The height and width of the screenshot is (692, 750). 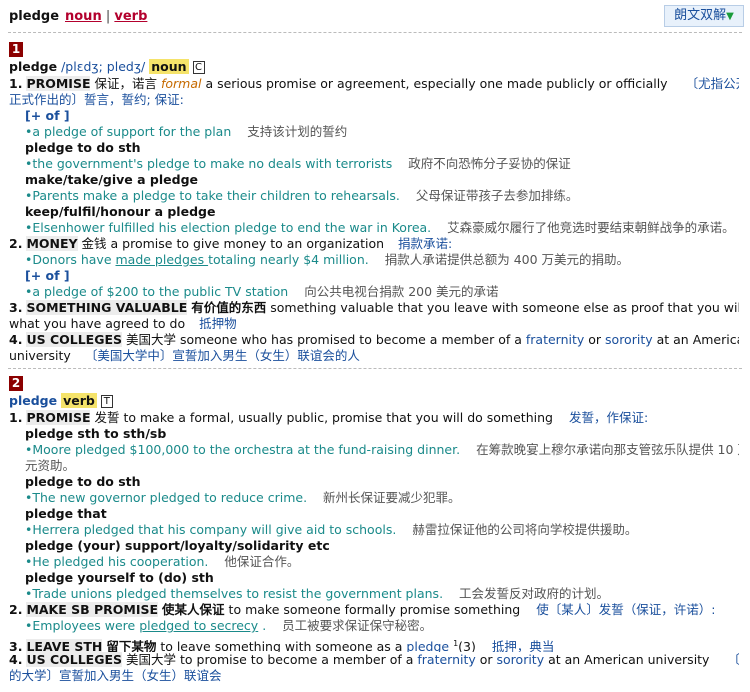 I want to click on signpost-cn: 发誓, so click(x=107, y=417).